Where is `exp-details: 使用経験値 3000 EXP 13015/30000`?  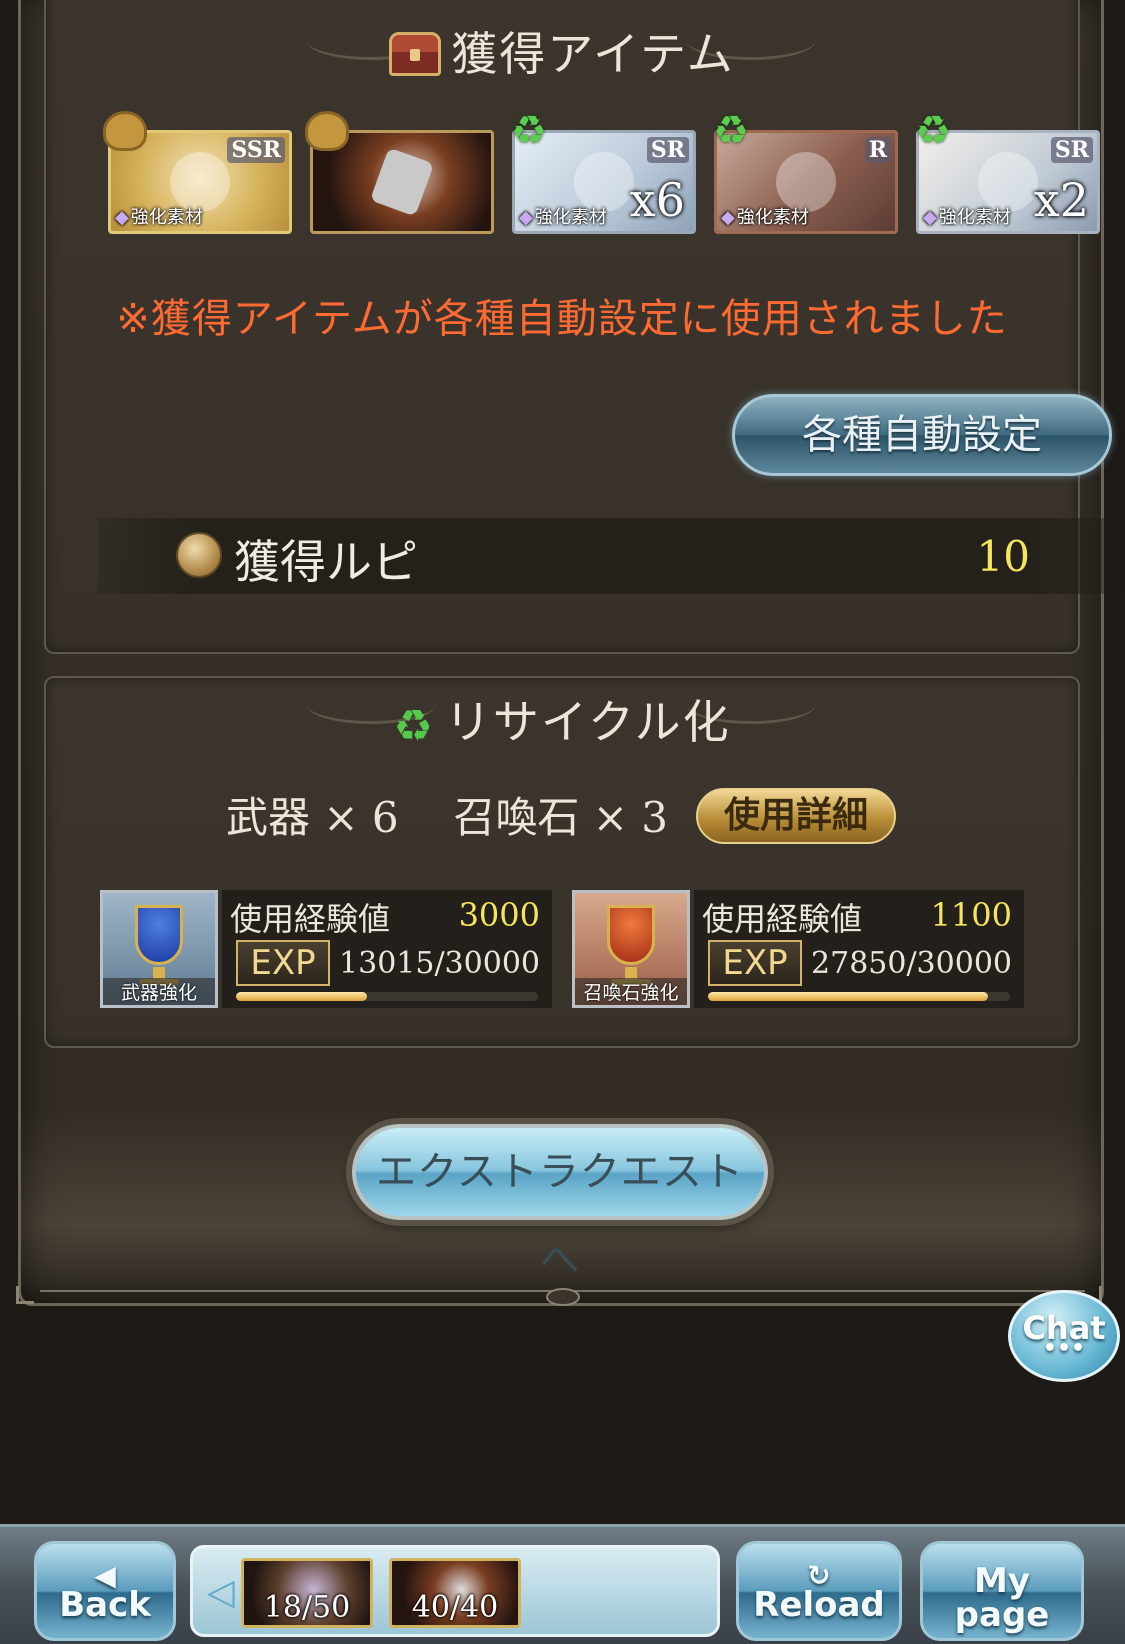 exp-details: 使用経験値 3000 EXP 13015/30000 is located at coordinates (387, 949).